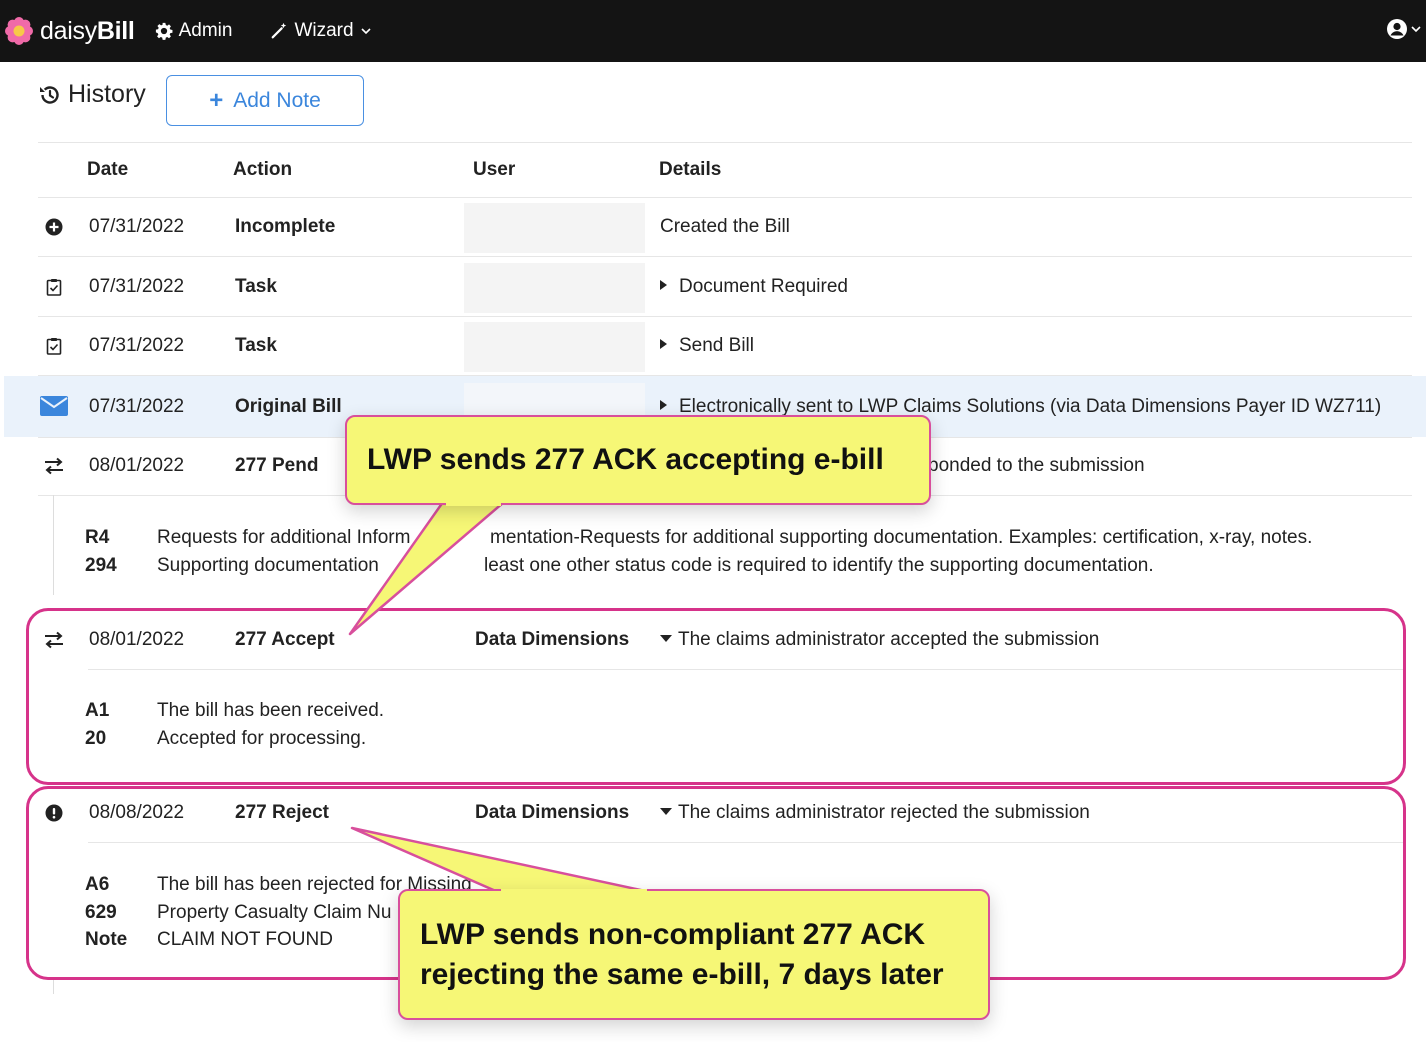 This screenshot has width=1426, height=1042. Describe the element at coordinates (263, 169) in the screenshot. I see `column-header-action: Action` at that location.